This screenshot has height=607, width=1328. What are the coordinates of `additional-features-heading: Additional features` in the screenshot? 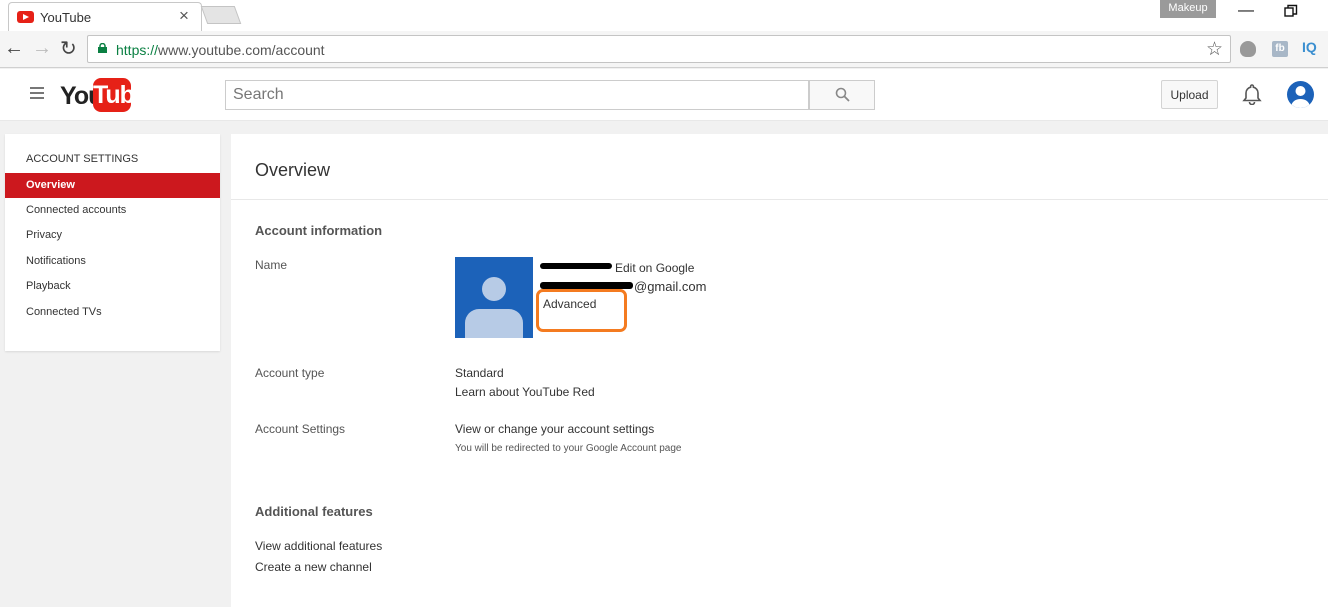 It's located at (314, 511).